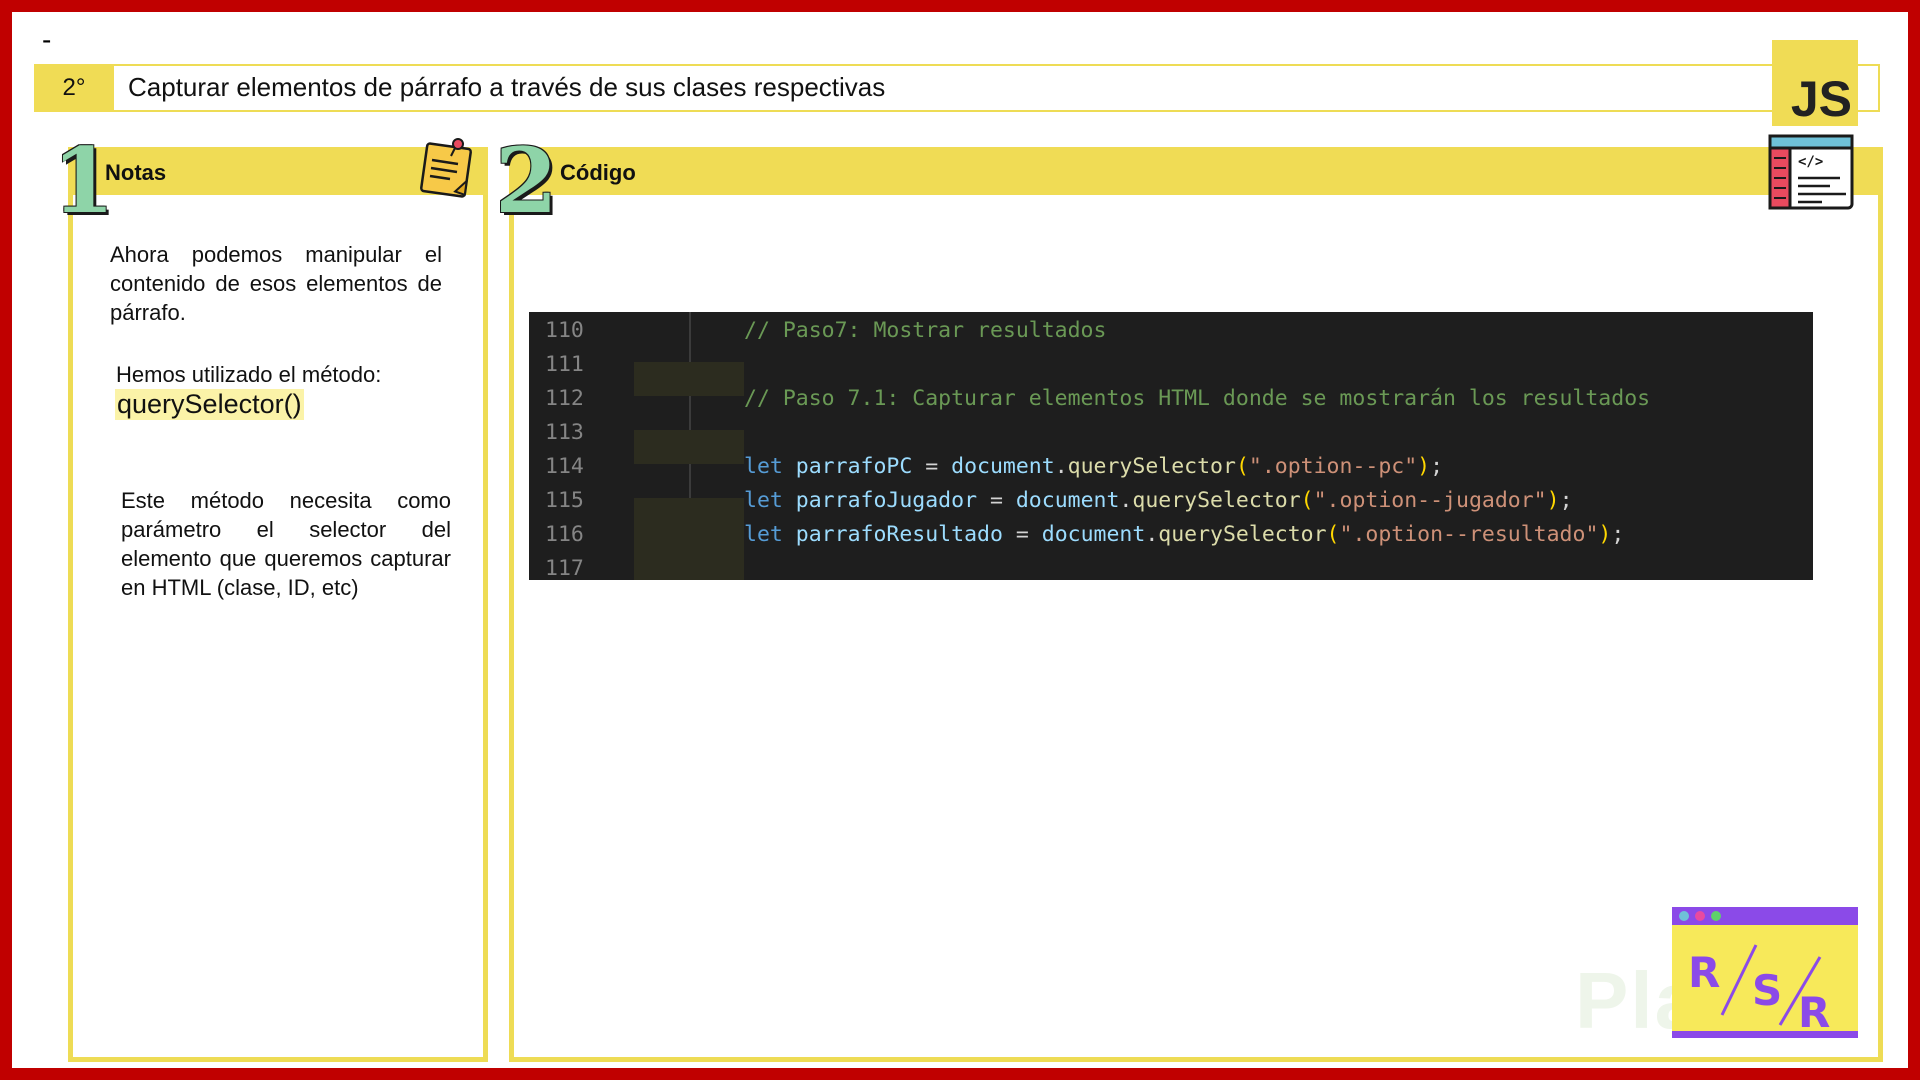 The height and width of the screenshot is (1080, 1920). Describe the element at coordinates (598, 172) in the screenshot. I see `code-title: Código` at that location.